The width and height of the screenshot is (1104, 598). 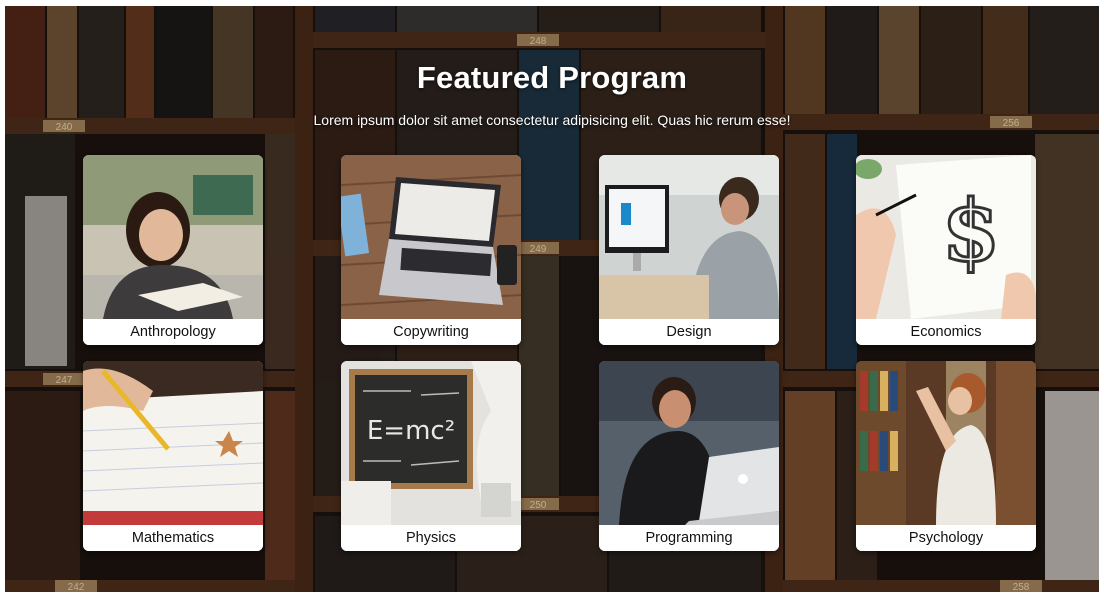 I want to click on man-with-laptop-photo, so click(x=689, y=443).